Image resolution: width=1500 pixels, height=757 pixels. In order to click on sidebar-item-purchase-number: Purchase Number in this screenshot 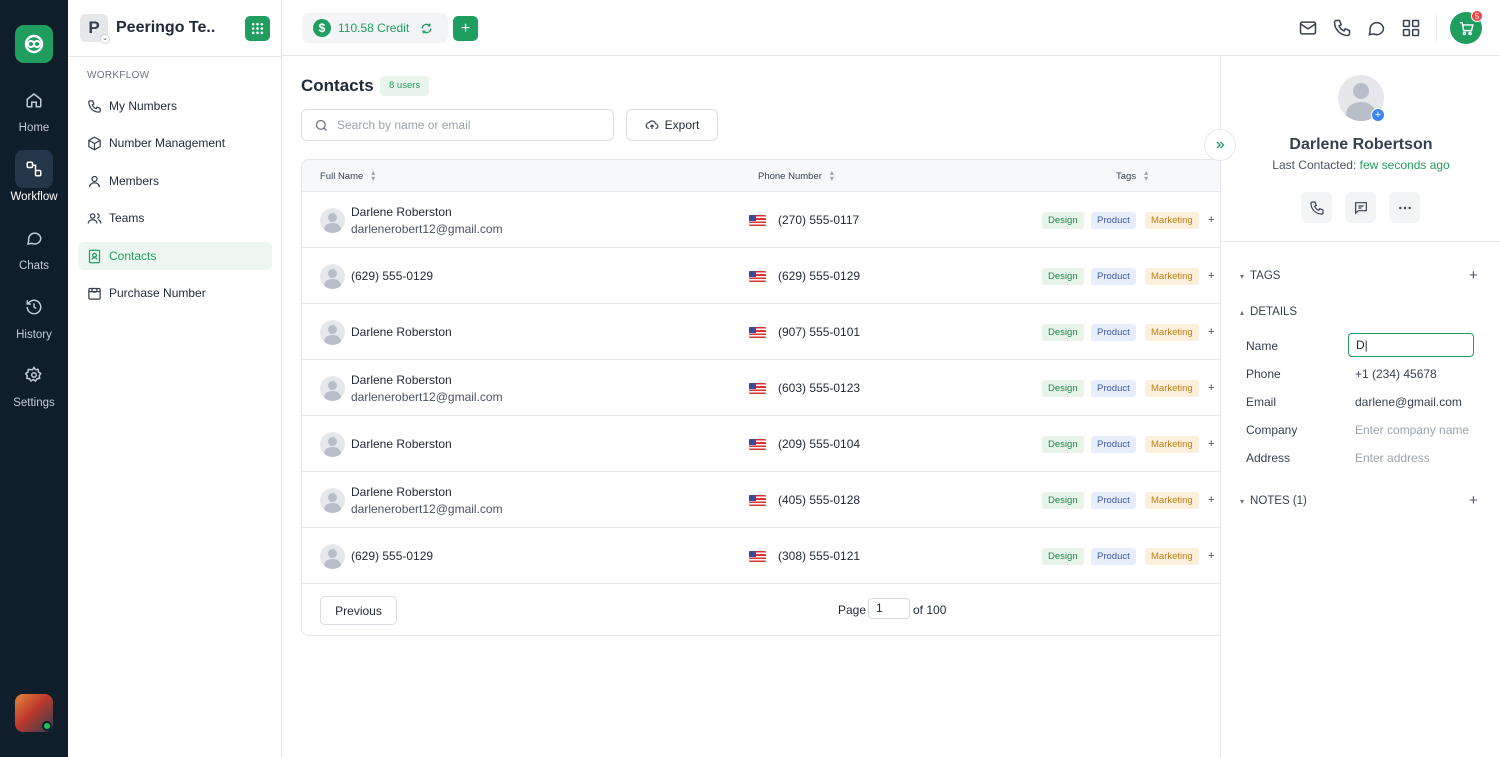, I will do `click(175, 293)`.